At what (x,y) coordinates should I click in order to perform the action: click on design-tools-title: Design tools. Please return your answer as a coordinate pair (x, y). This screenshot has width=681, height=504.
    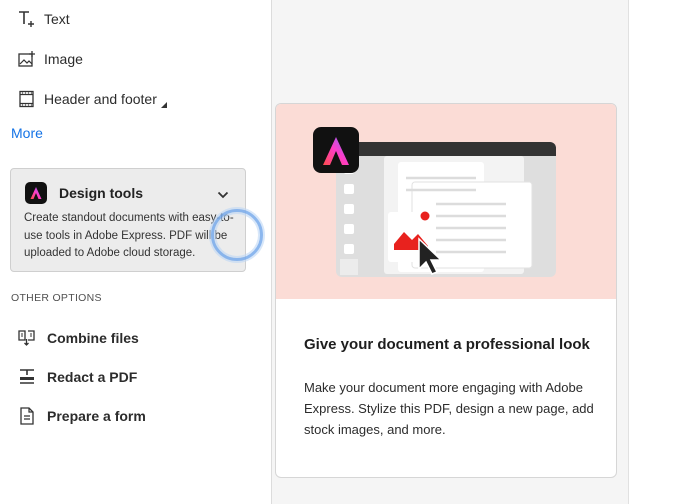
    Looking at the image, I should click on (101, 193).